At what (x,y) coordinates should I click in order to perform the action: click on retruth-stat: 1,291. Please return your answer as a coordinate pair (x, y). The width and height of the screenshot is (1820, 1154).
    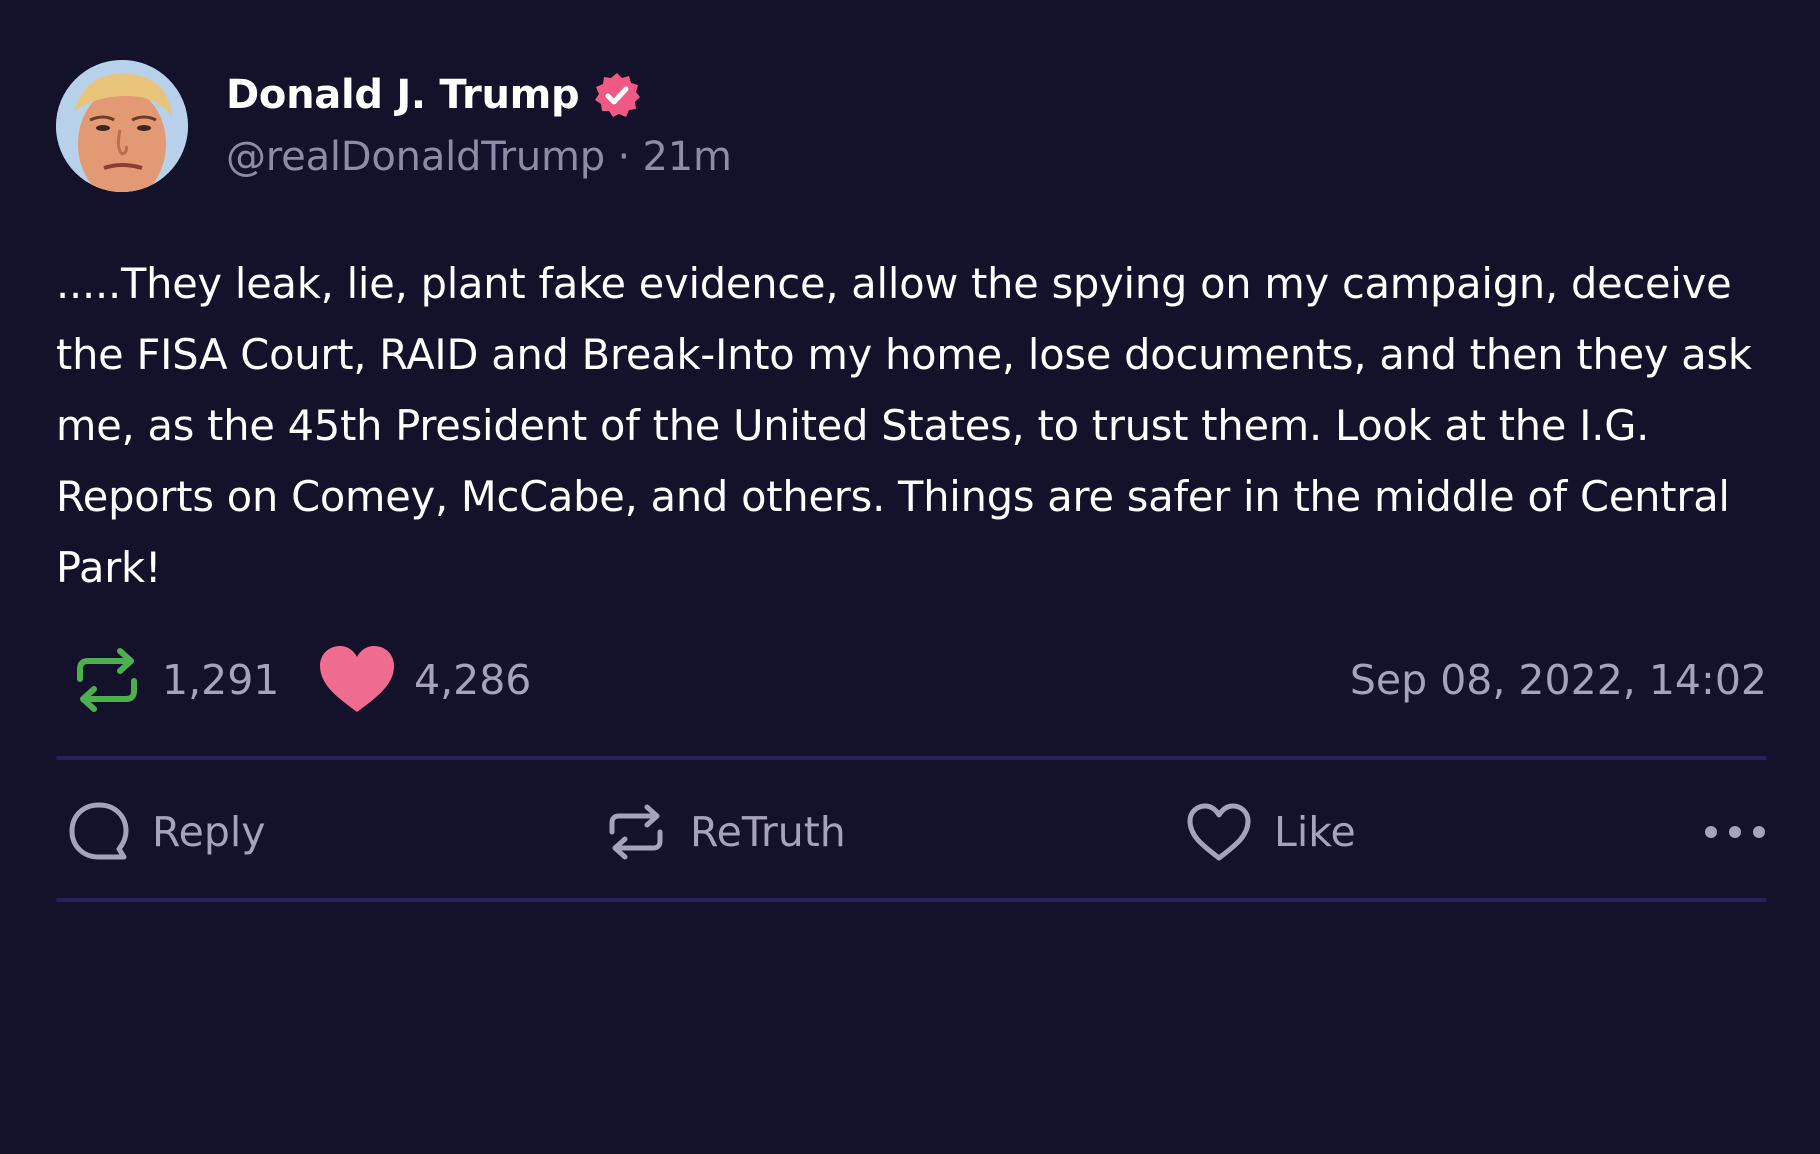
    Looking at the image, I should click on (174, 680).